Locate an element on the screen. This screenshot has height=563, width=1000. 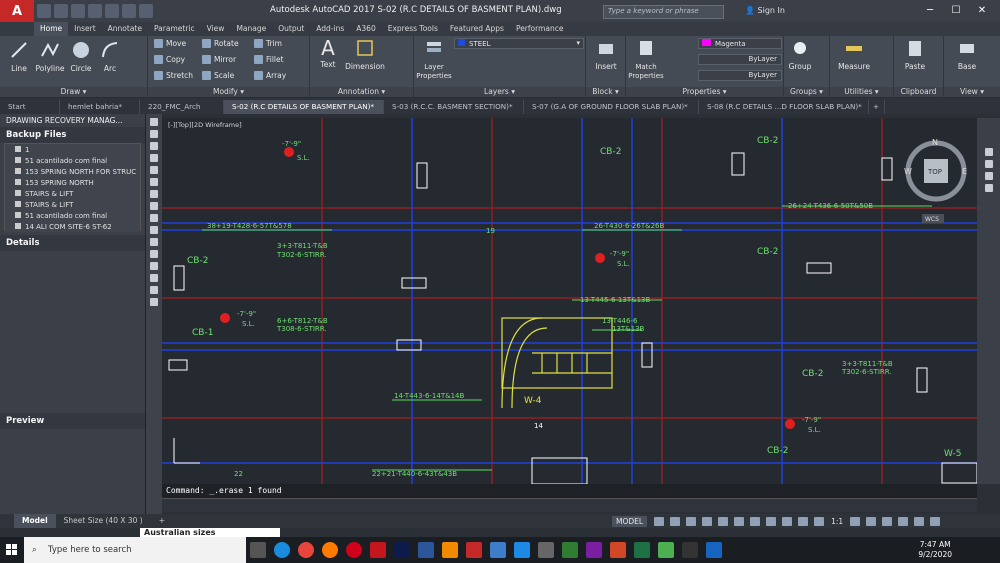
search-input: Type a keyword or phrase is located at coordinates (663, 12).